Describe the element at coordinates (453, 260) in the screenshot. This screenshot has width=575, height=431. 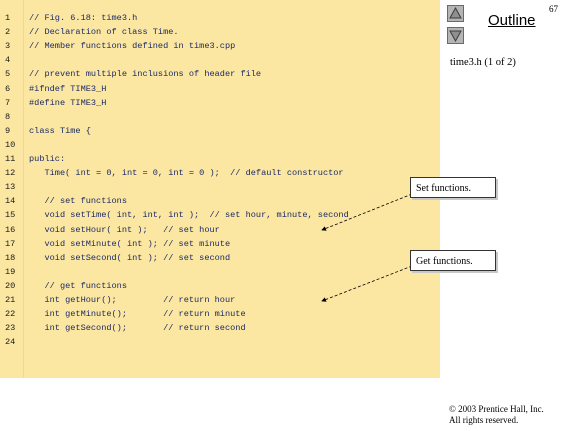
I see `get-functions-callout: Get functions.` at that location.